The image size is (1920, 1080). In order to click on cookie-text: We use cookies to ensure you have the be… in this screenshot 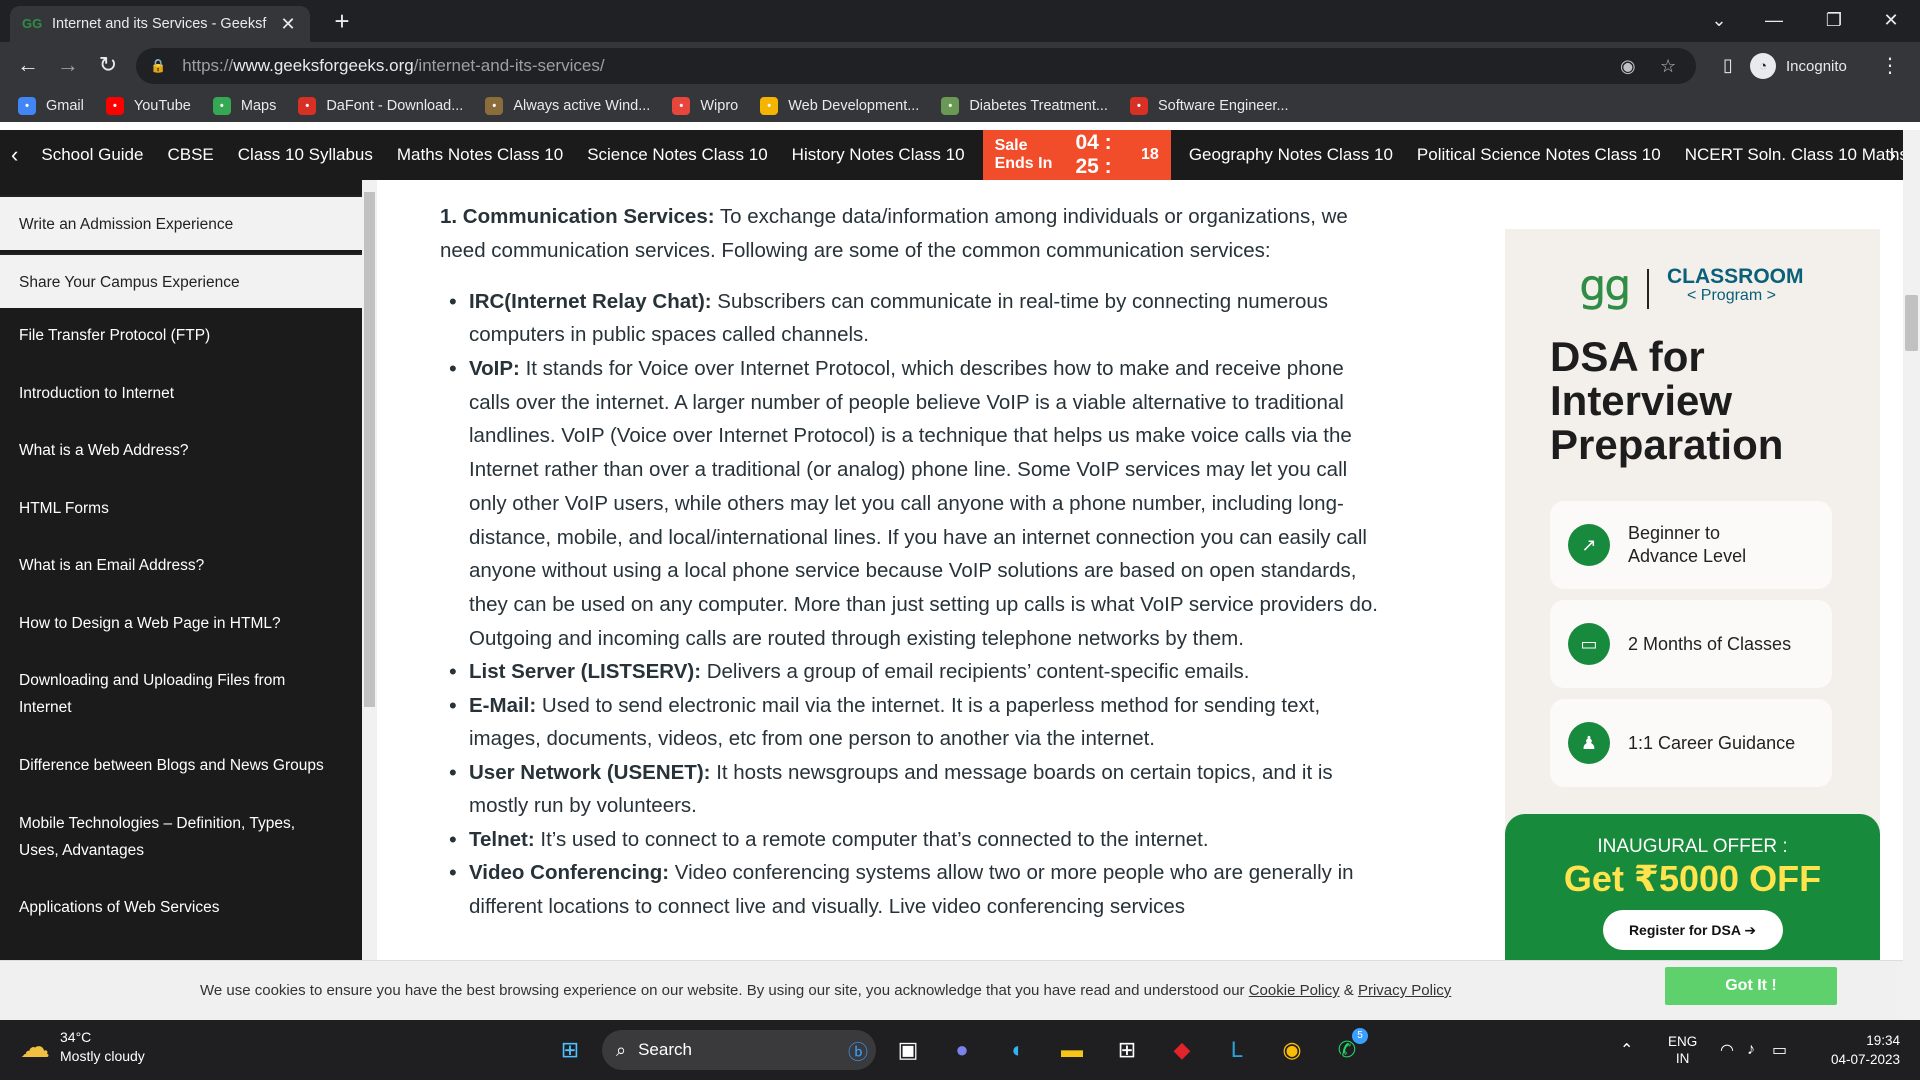, I will do `click(826, 990)`.